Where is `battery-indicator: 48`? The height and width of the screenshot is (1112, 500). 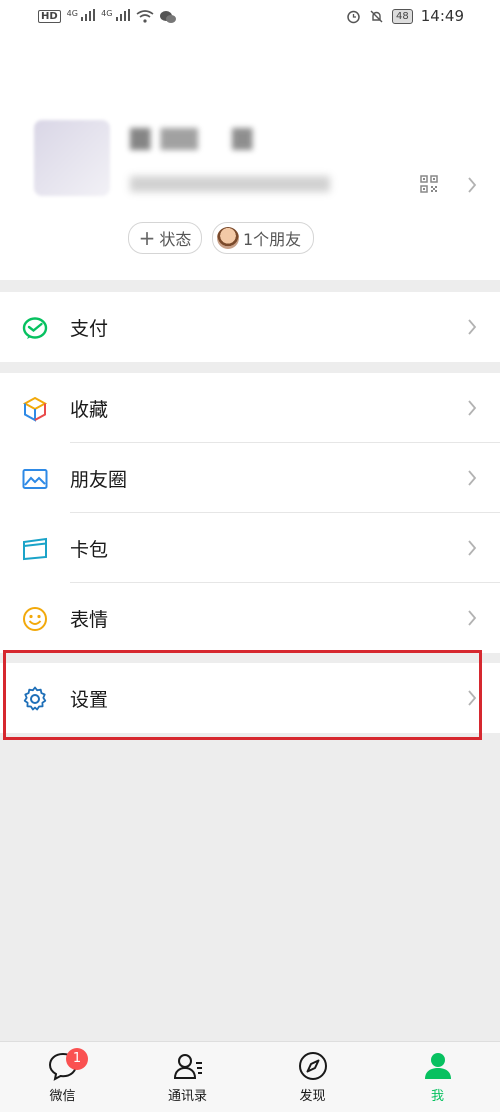 battery-indicator: 48 is located at coordinates (402, 16).